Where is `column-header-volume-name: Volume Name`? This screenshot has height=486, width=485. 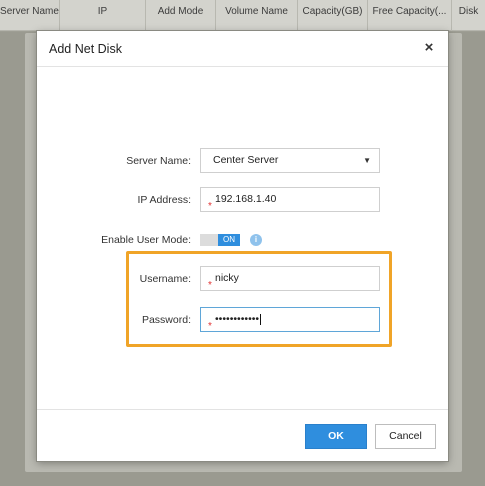
column-header-volume-name: Volume Name is located at coordinates (257, 15).